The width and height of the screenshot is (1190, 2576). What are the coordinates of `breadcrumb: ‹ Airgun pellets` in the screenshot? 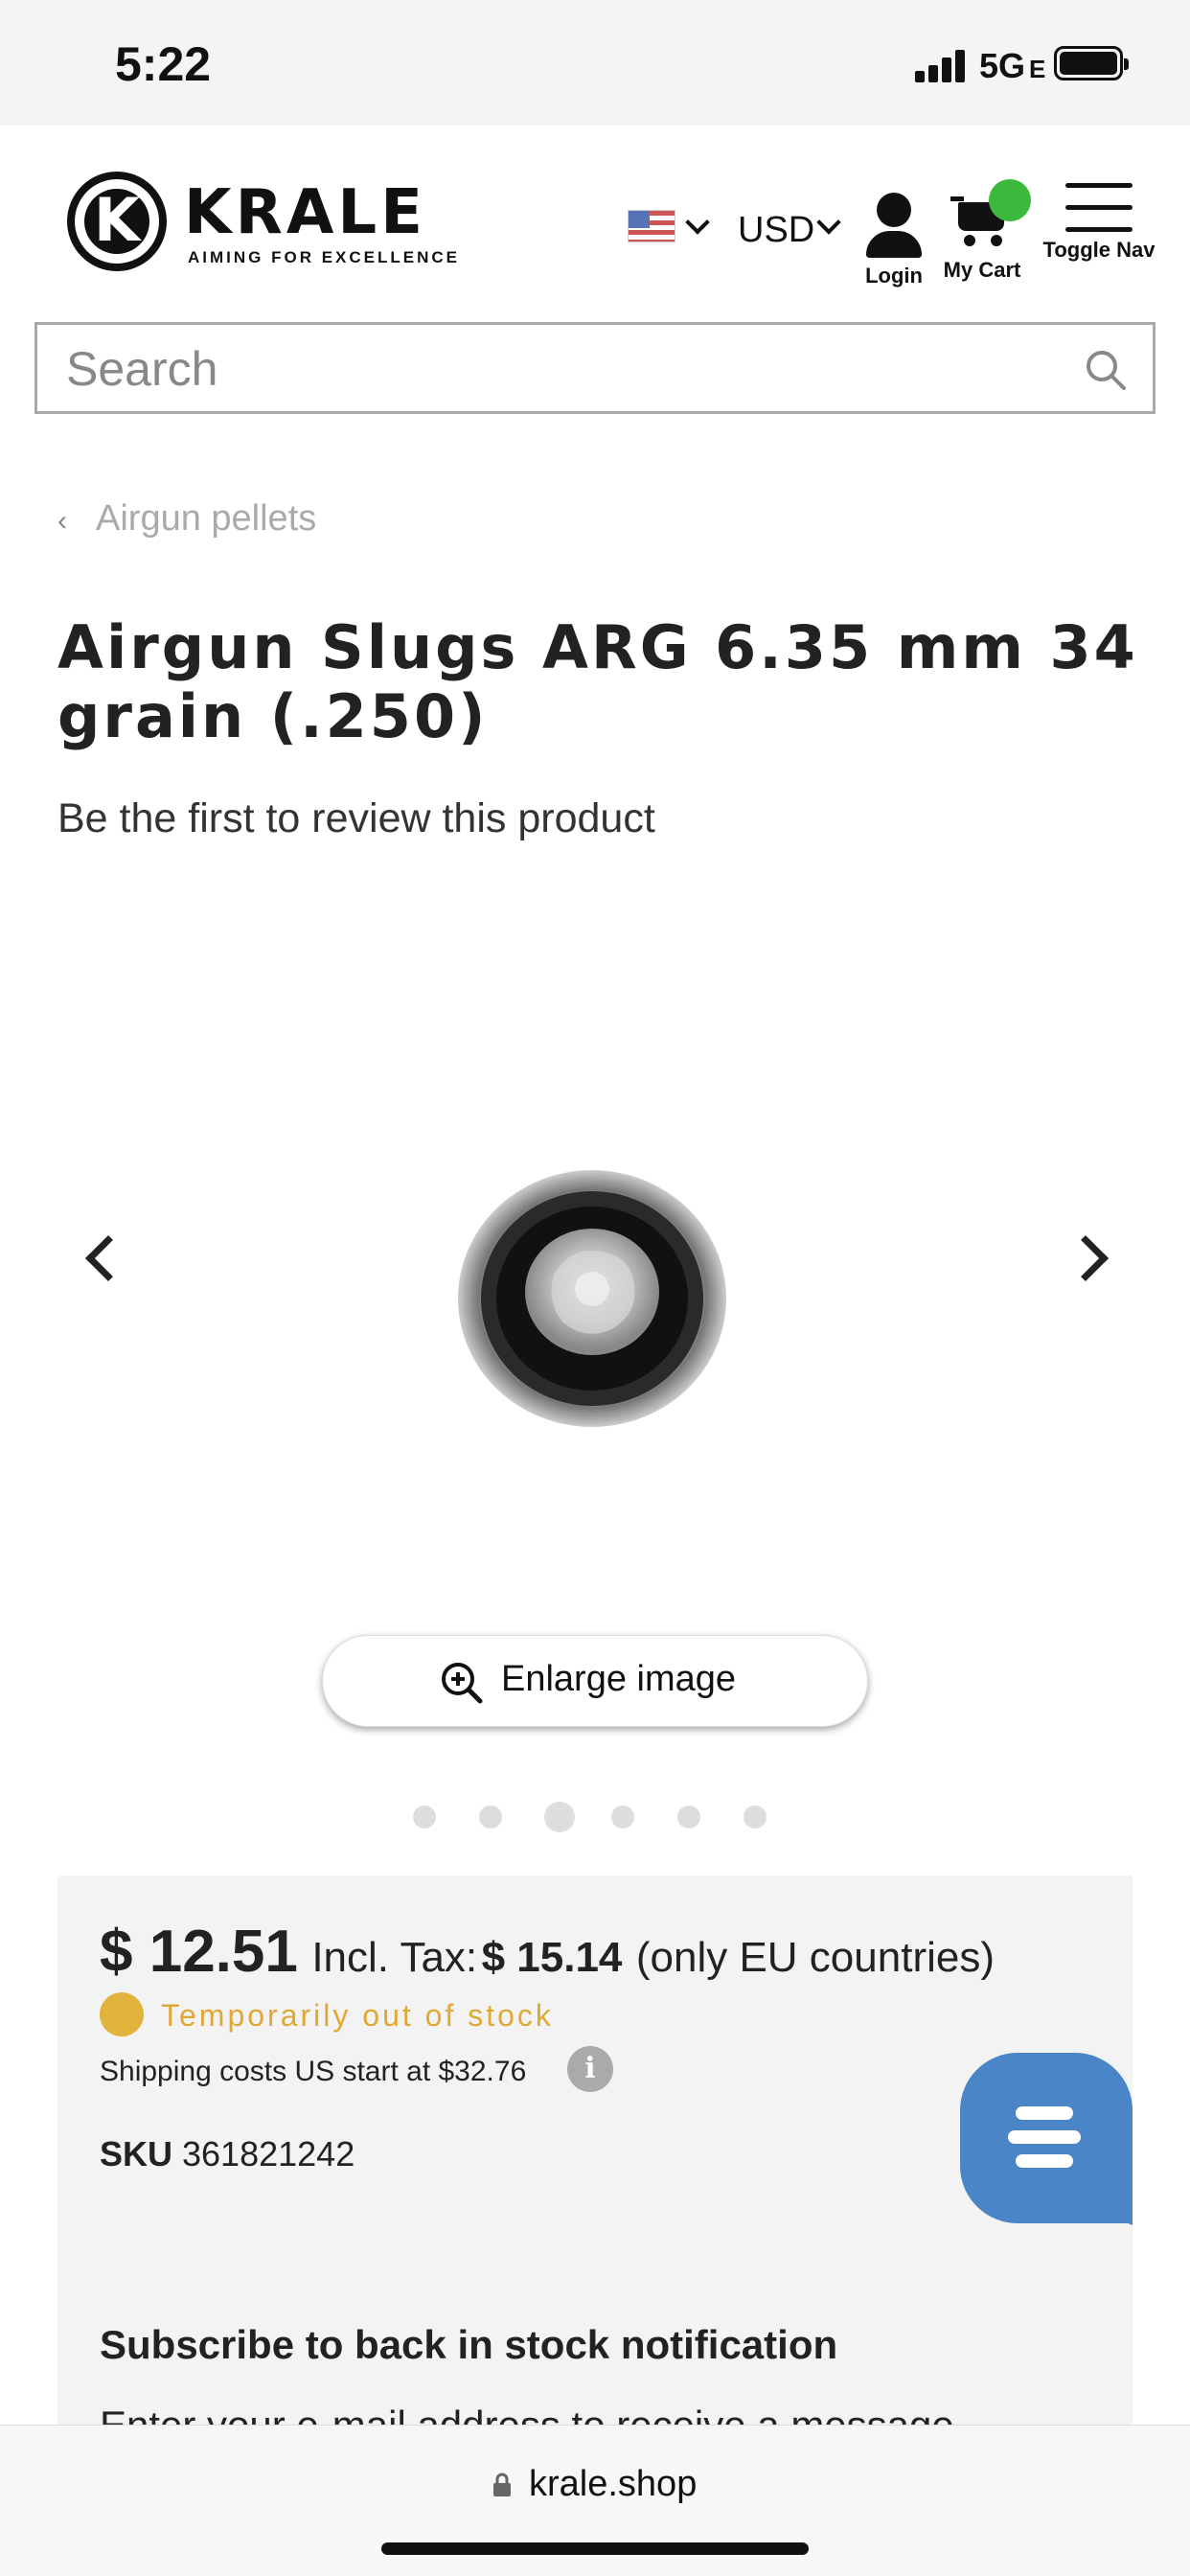 It's located at (187, 519).